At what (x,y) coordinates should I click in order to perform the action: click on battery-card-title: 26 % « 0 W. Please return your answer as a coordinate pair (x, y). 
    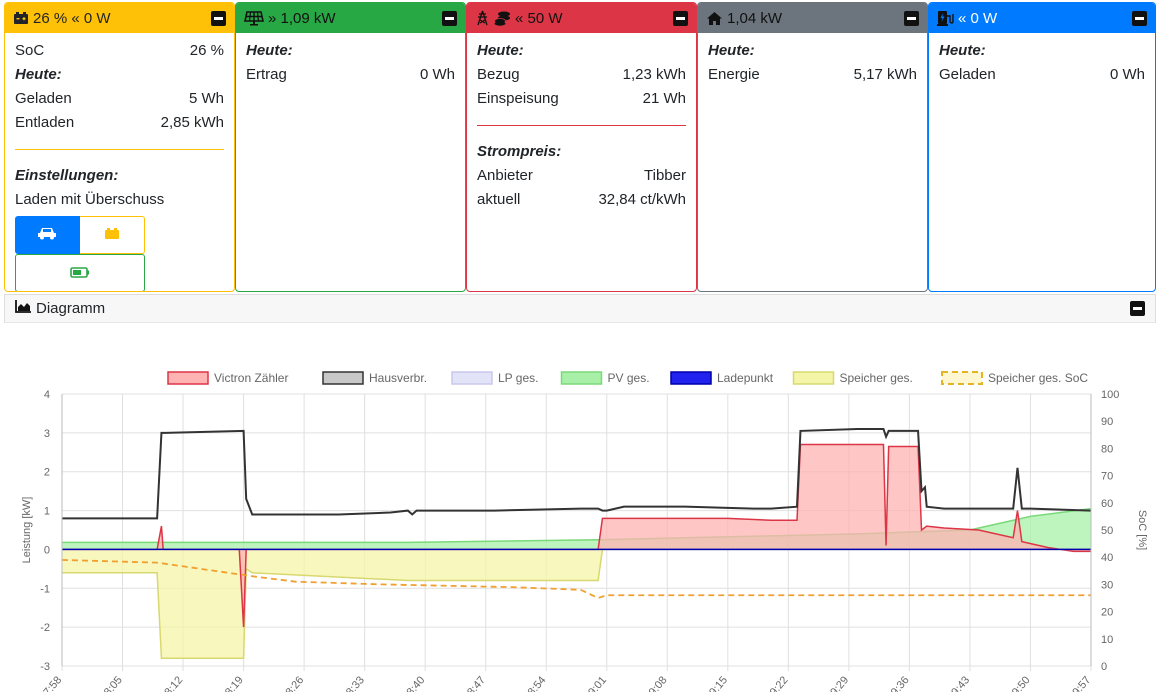
    Looking at the image, I should click on (72, 18).